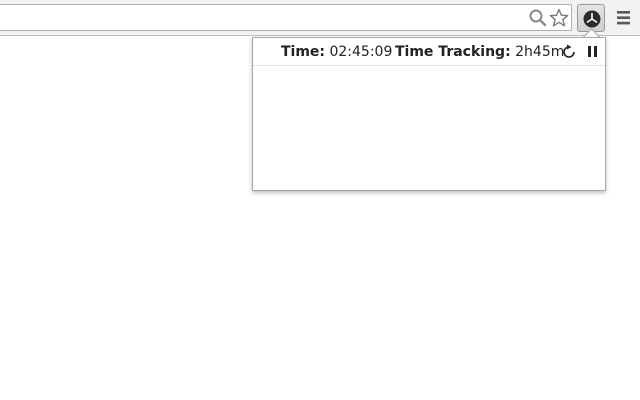 This screenshot has height=400, width=640. I want to click on tracking-value: 2h45m, so click(540, 52).